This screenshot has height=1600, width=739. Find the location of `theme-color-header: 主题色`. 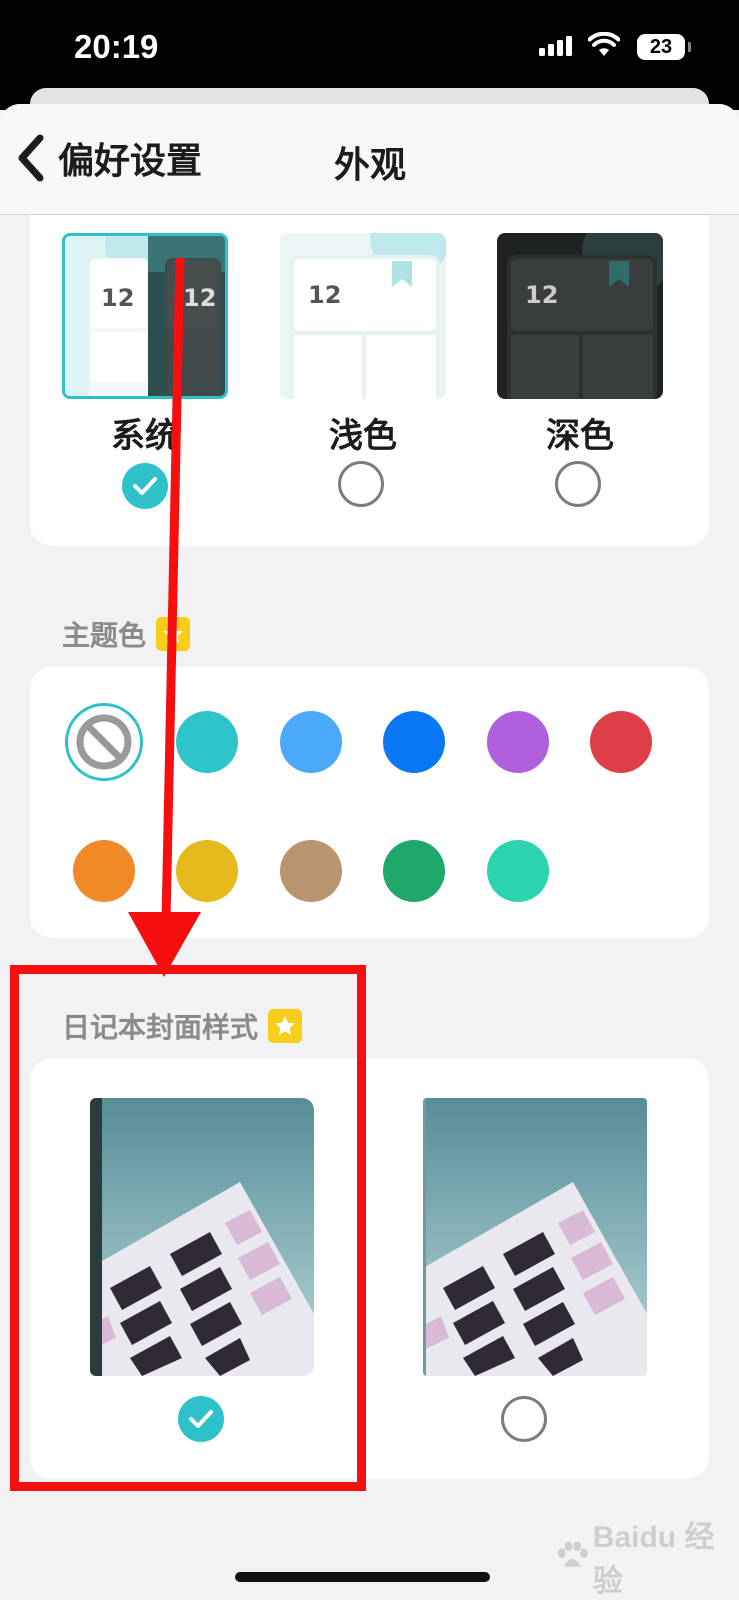

theme-color-header: 主题色 is located at coordinates (126, 634).